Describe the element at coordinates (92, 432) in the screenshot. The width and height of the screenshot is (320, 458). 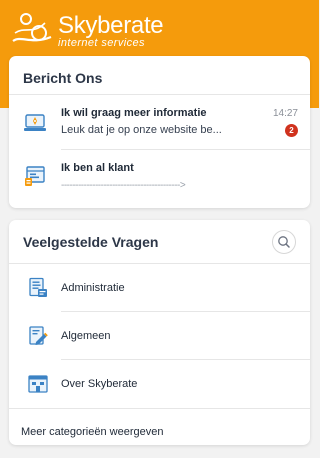
I see `more-categories-link: Meer categorieën weergeven` at that location.